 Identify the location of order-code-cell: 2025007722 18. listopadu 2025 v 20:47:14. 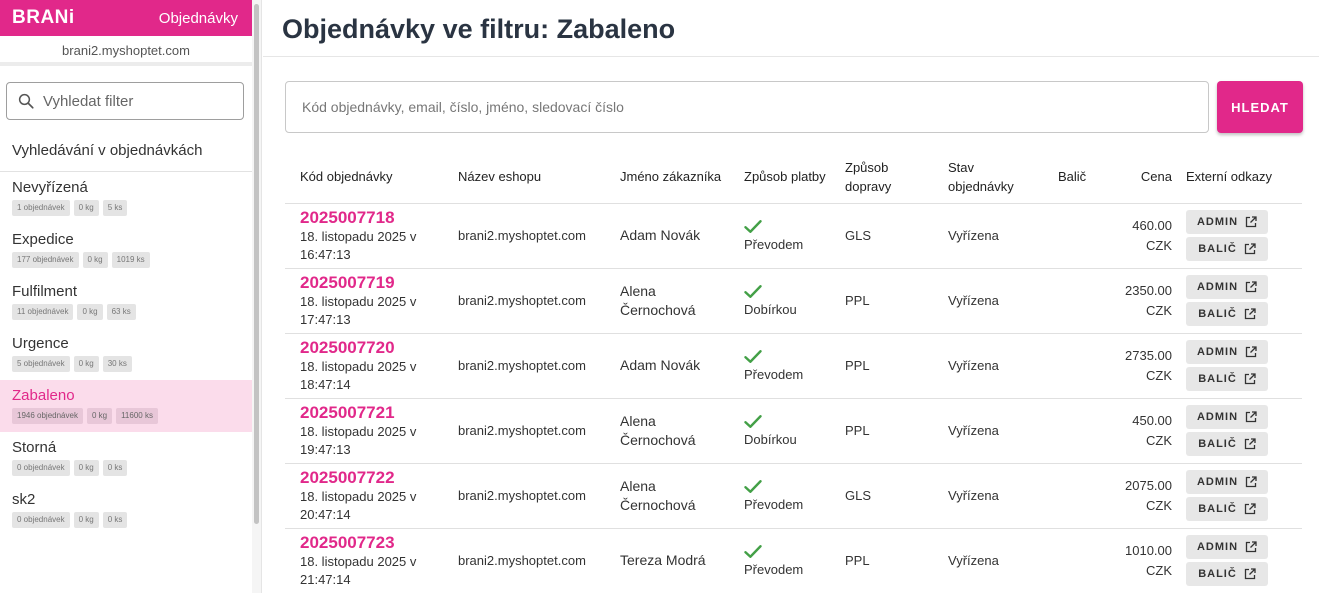
(364, 496).